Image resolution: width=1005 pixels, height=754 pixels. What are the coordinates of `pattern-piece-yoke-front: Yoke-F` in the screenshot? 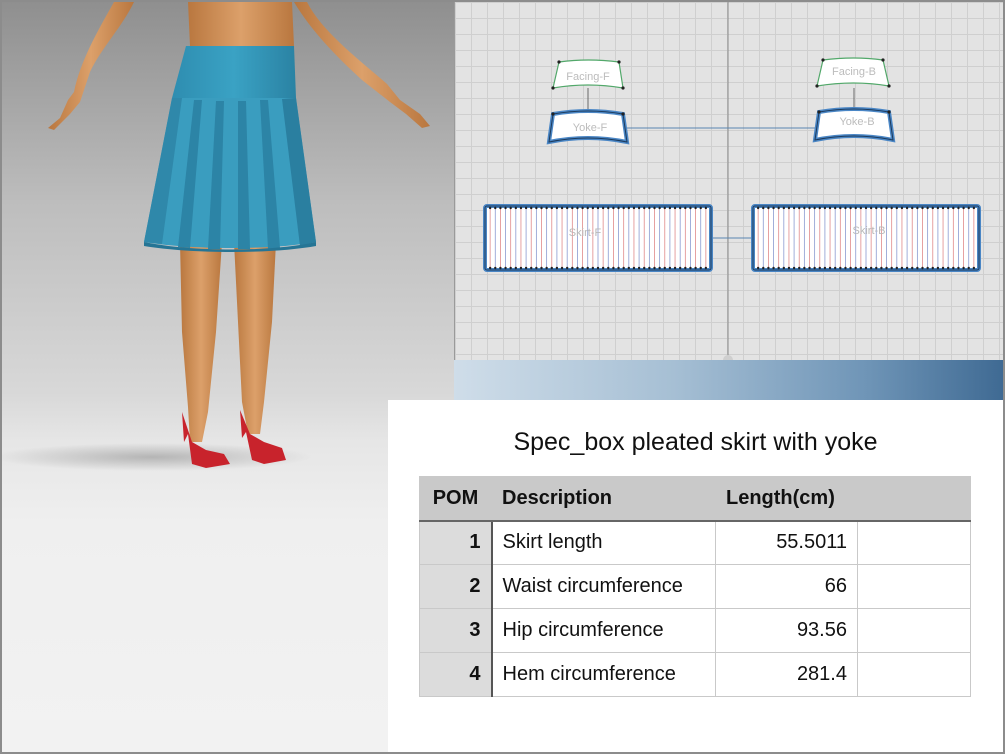 It's located at (588, 127).